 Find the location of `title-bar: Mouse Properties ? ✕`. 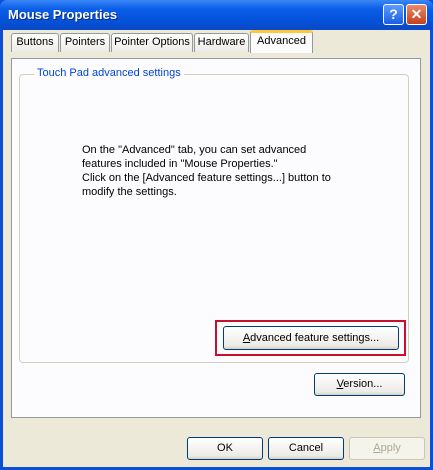

title-bar: Mouse Properties ? ✕ is located at coordinates (216, 15).